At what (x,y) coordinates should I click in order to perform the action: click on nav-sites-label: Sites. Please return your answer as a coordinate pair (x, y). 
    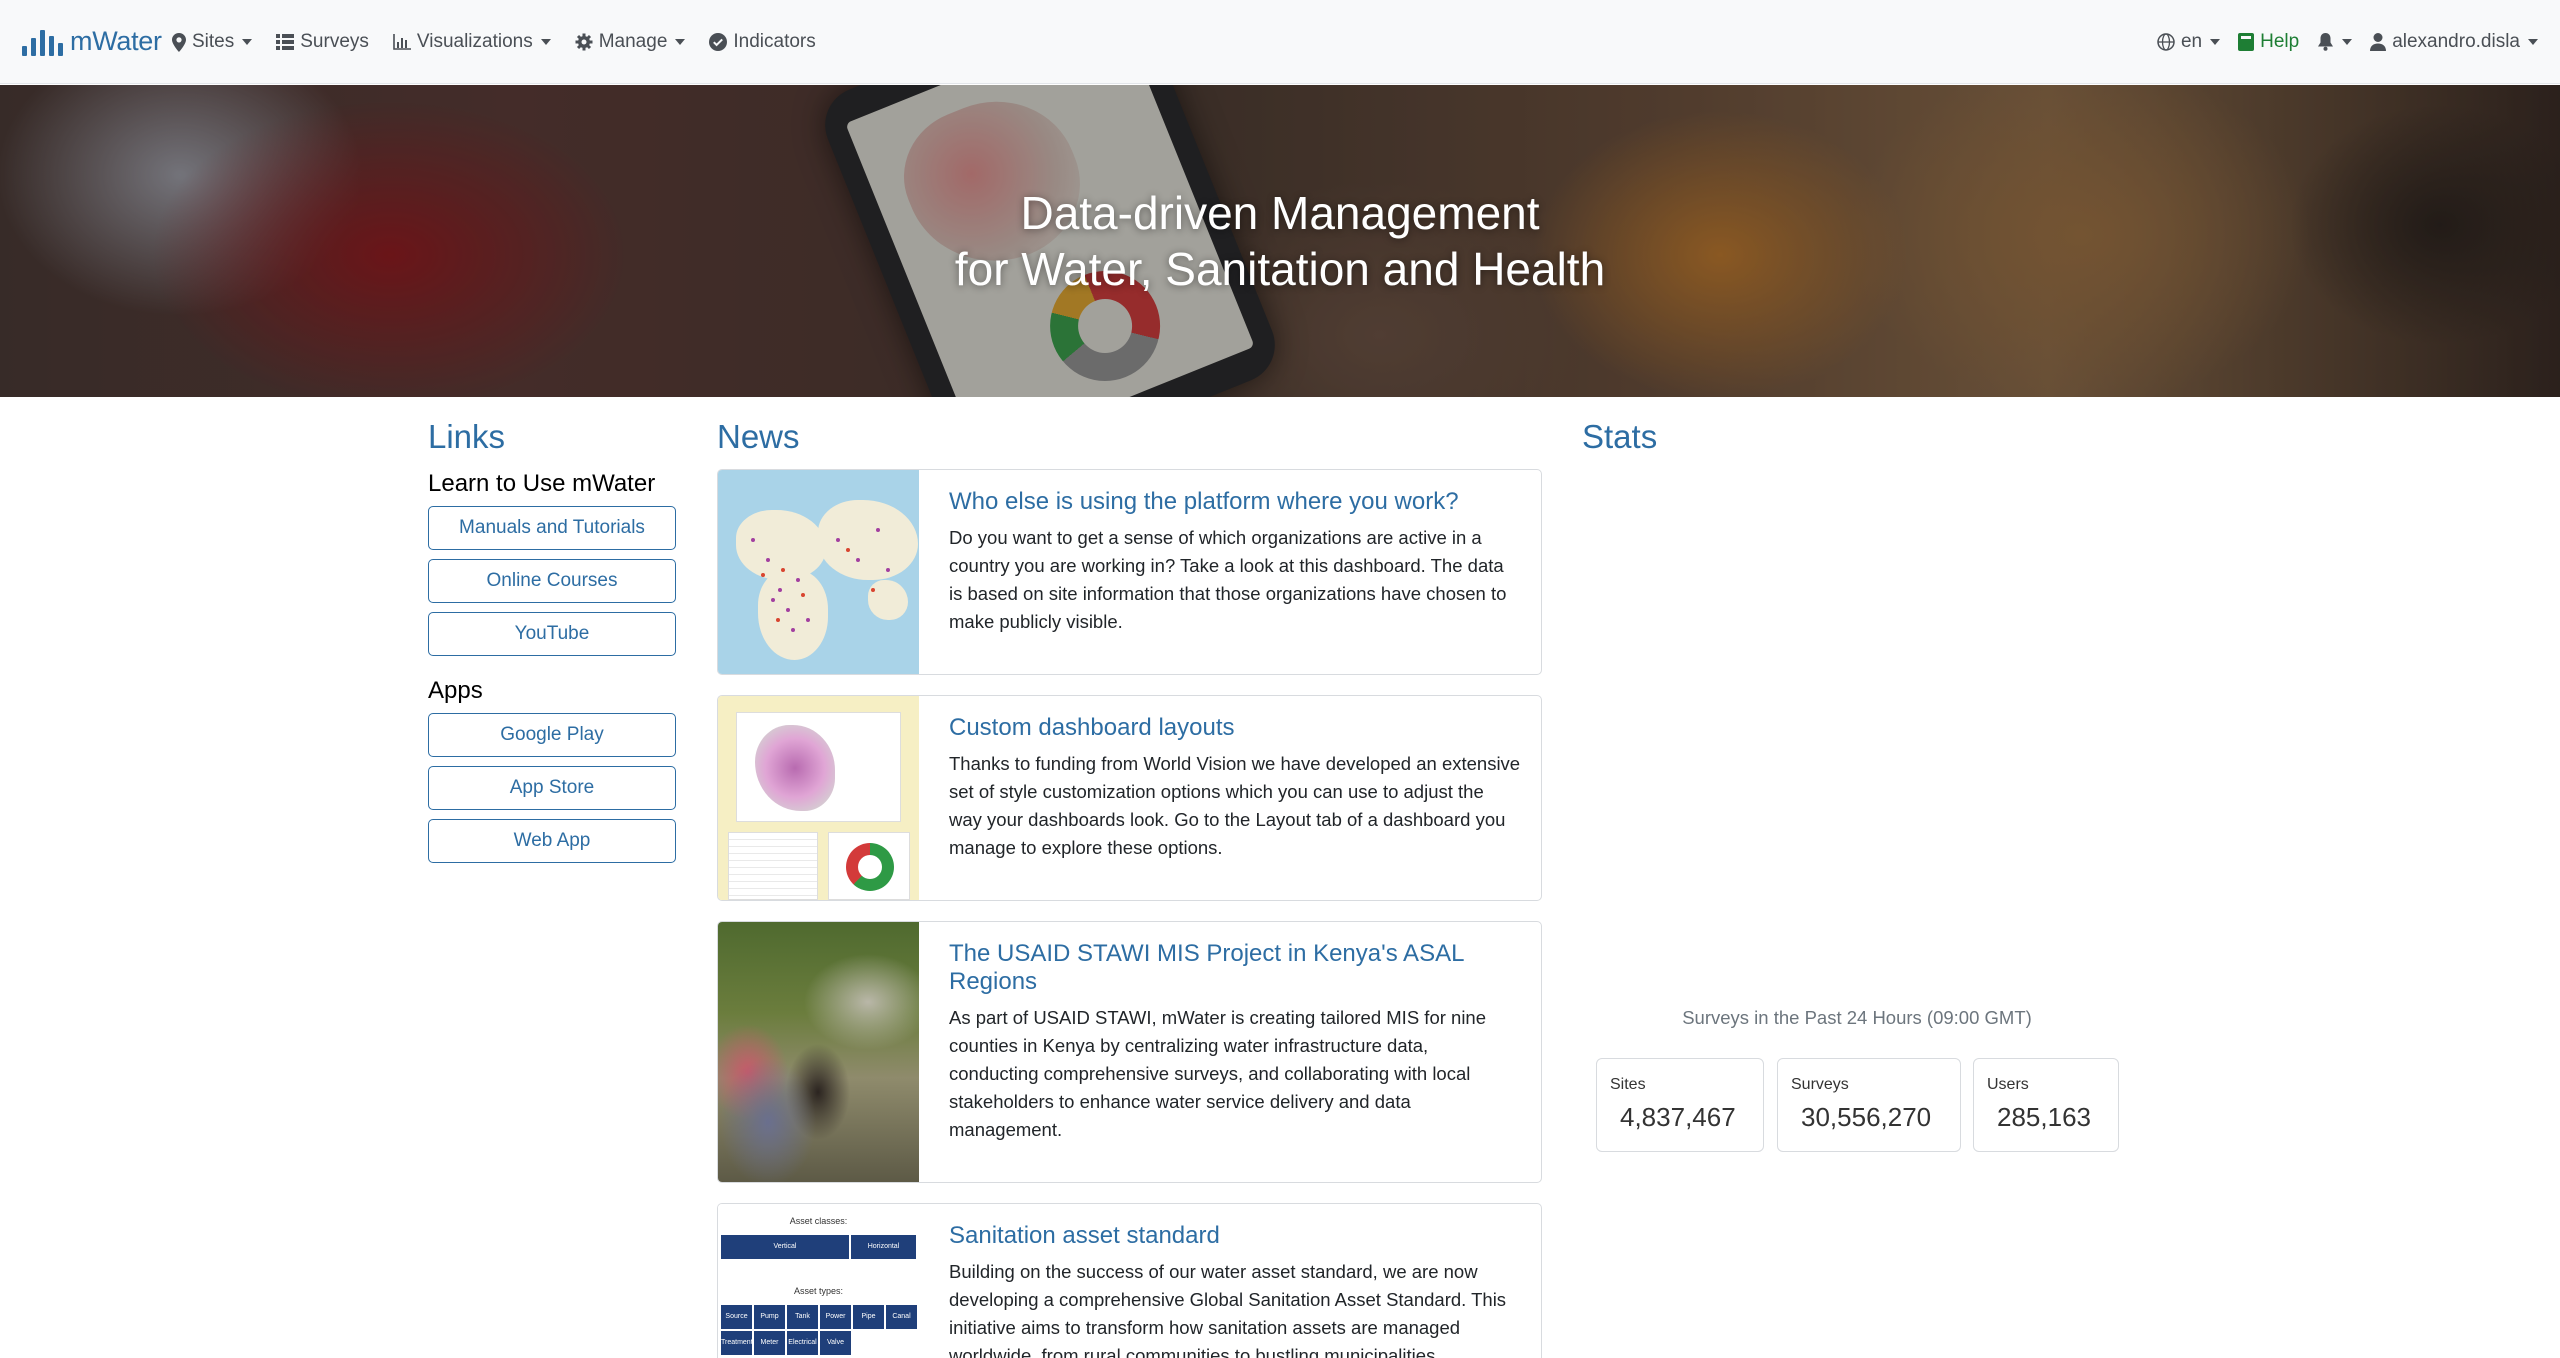
    Looking at the image, I should click on (213, 41).